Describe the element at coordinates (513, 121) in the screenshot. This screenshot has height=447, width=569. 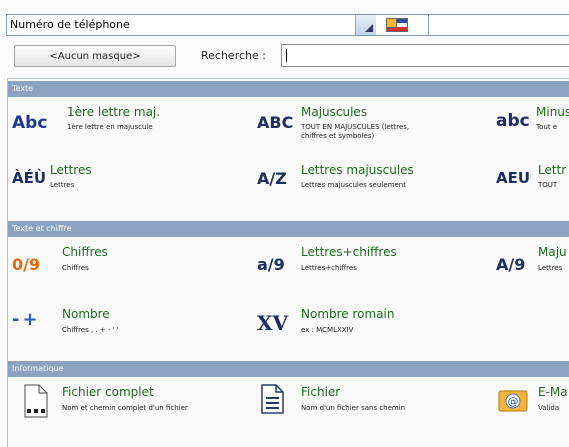
I see `abc-lower-icon: abc` at that location.